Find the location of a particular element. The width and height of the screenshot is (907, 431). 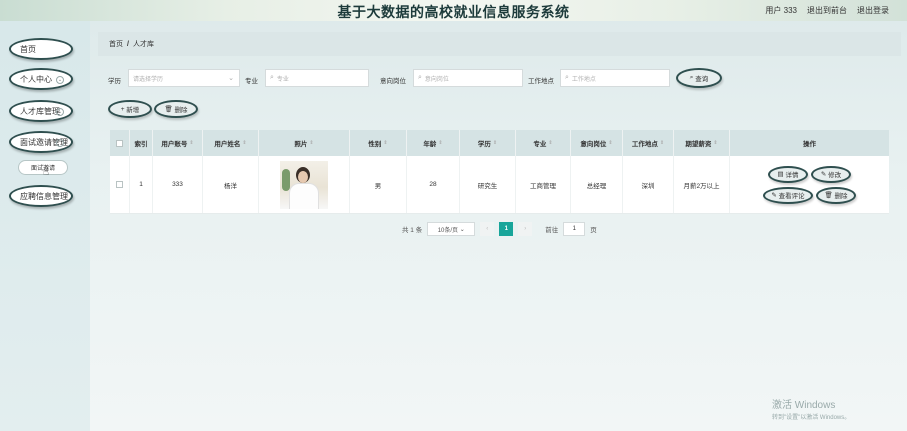

goto-label: 前往 is located at coordinates (552, 230).